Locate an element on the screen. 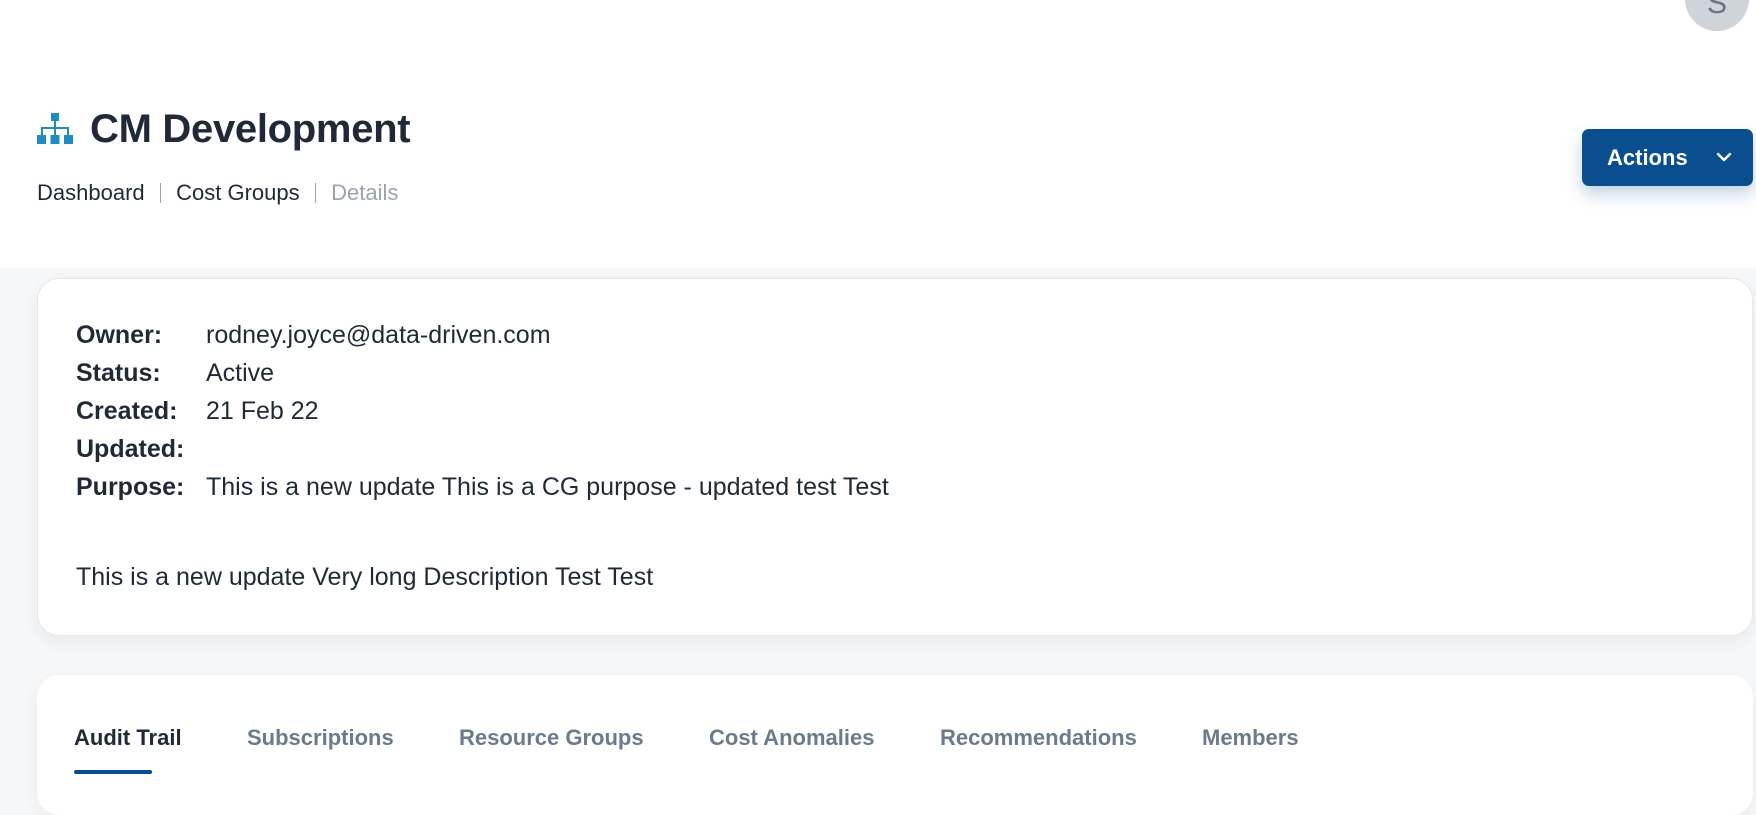  tab-resource-groups: Resource Groups is located at coordinates (551, 738).